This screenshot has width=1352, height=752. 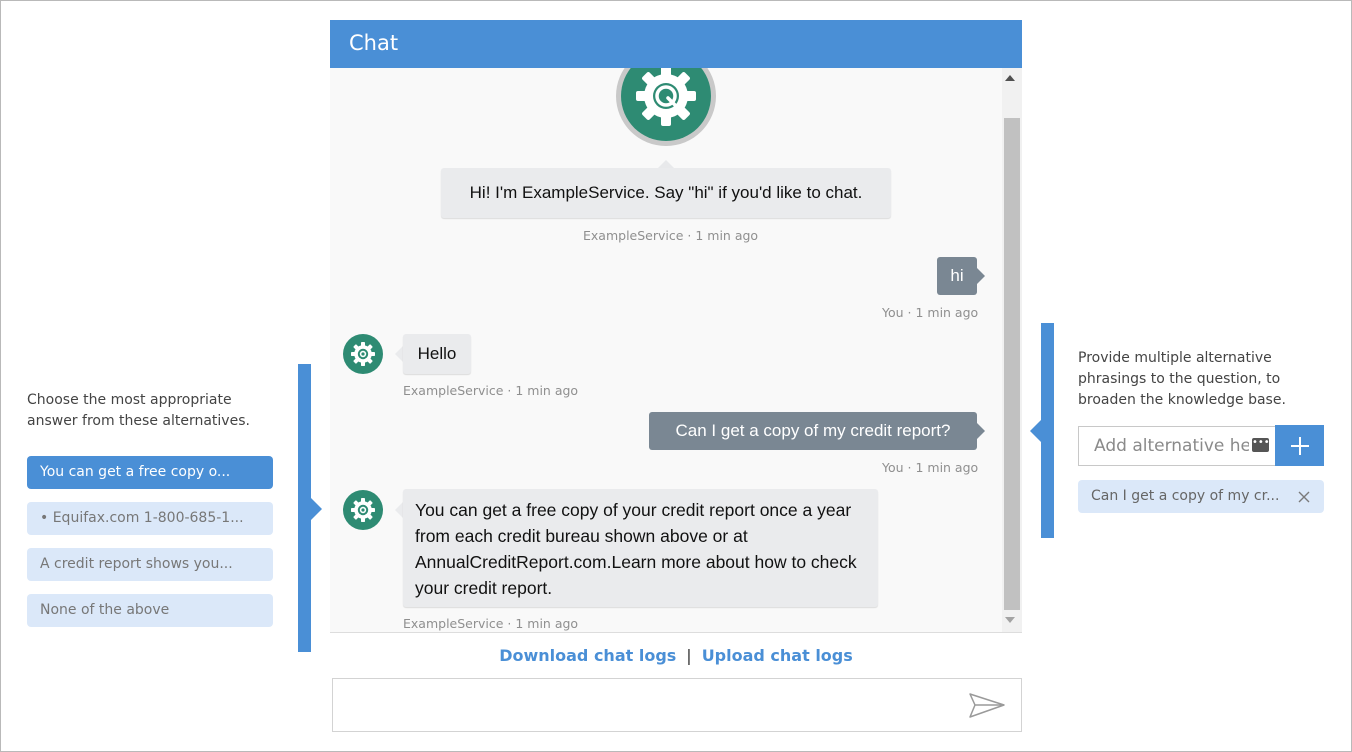 I want to click on bot-logo, so click(x=666, y=107).